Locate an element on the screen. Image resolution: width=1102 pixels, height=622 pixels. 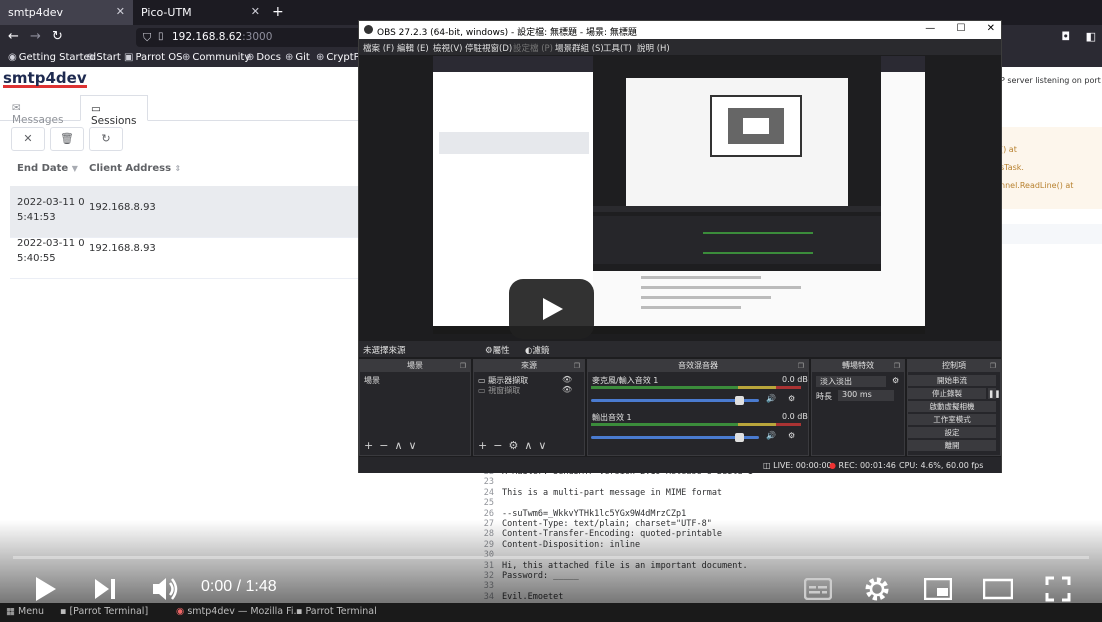
table-row: 2022-03-11 0 5:40:55 192.168.8.93 is located at coordinates (185, 253).